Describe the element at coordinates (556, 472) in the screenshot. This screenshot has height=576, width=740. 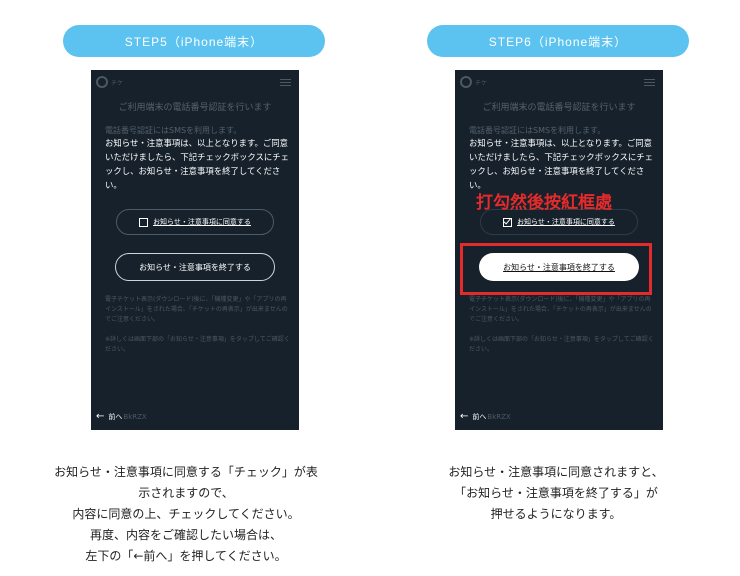
I see `caption-line: お知らせ・注意事項に同意されますと、` at that location.